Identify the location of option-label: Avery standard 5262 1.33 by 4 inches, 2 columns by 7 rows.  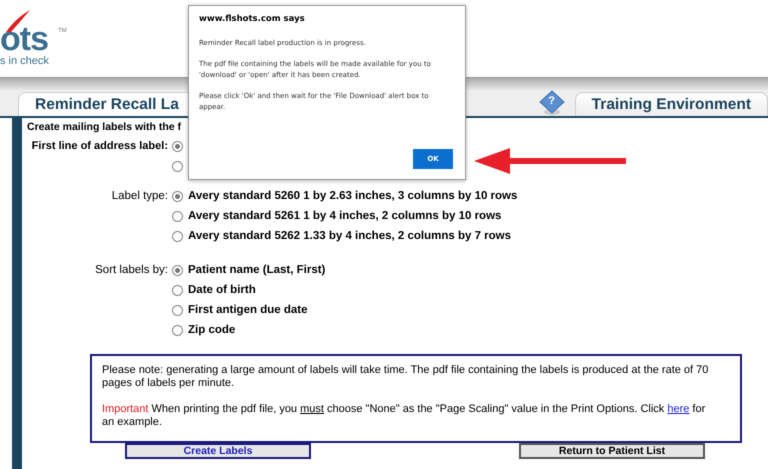
(349, 236).